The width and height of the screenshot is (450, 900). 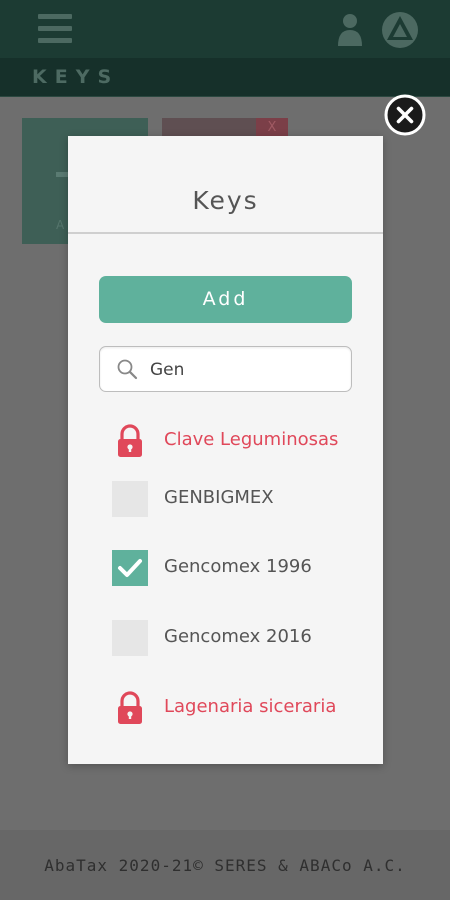 I want to click on key-item-clave-leguminosas: Clave Leguminosas, so click(x=237, y=441).